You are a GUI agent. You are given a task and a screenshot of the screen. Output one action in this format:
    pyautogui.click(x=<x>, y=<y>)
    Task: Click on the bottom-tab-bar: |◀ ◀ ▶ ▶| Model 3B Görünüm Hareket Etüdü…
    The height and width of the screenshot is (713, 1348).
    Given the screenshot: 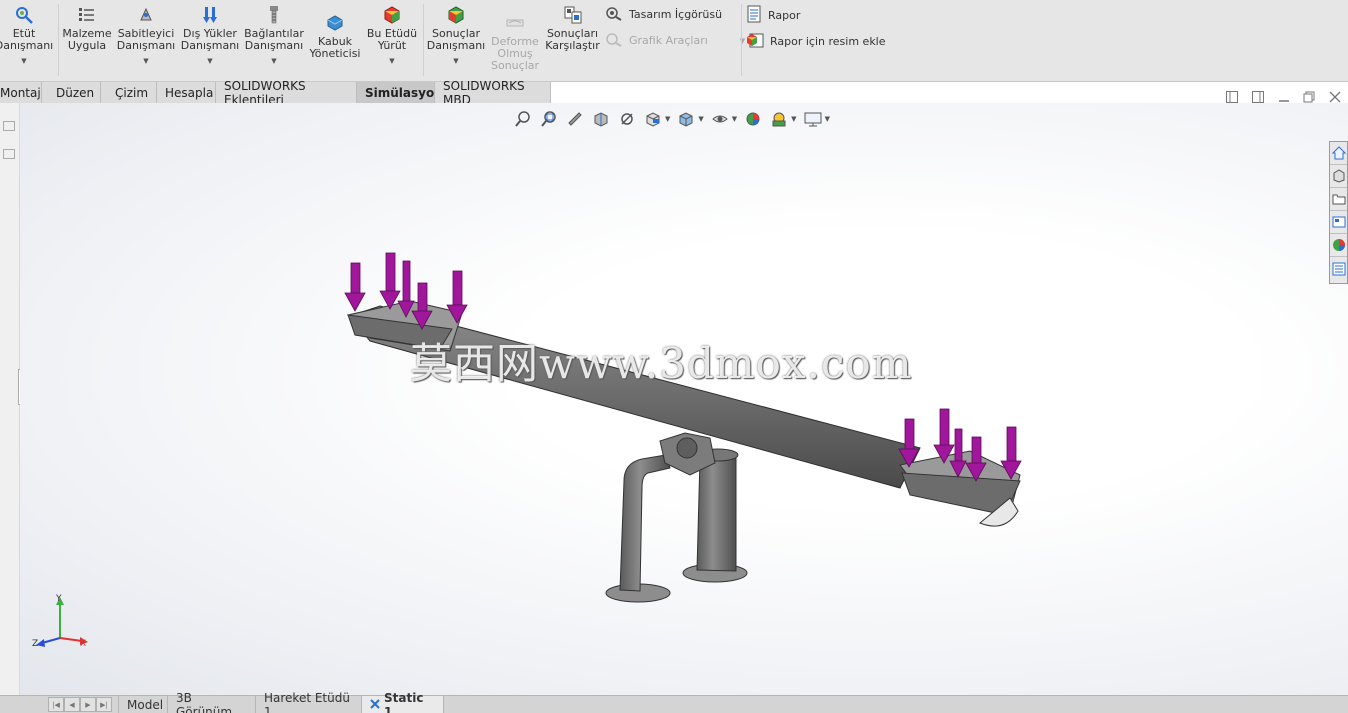 What is the action you would take?
    pyautogui.click(x=674, y=702)
    